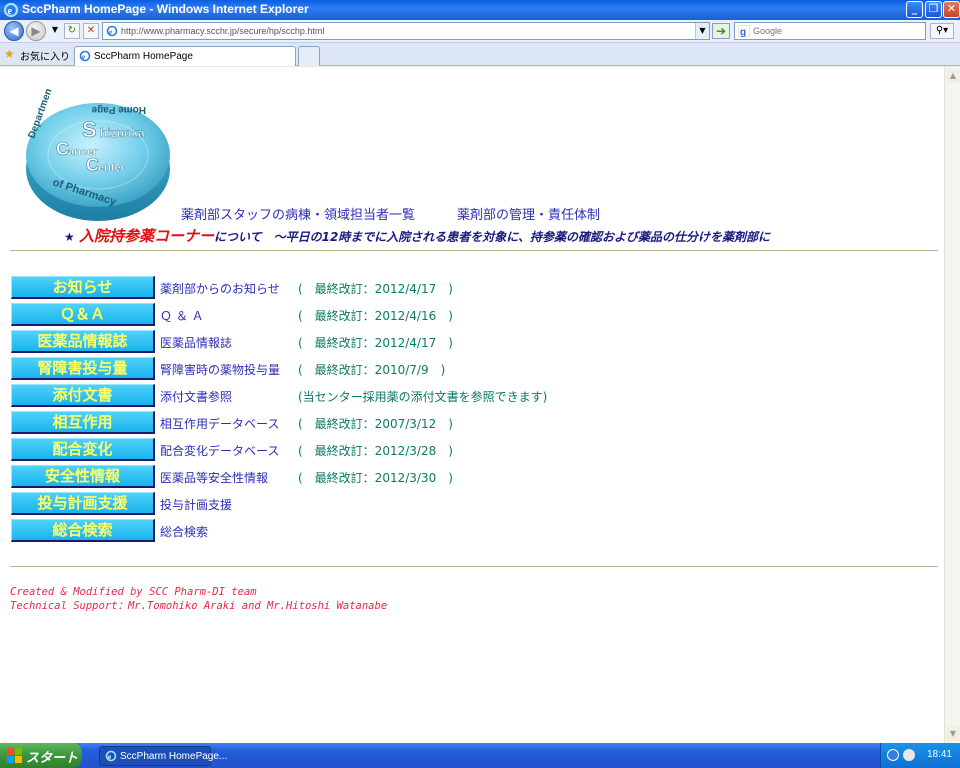  I want to click on start-label: スタート, so click(52, 758).